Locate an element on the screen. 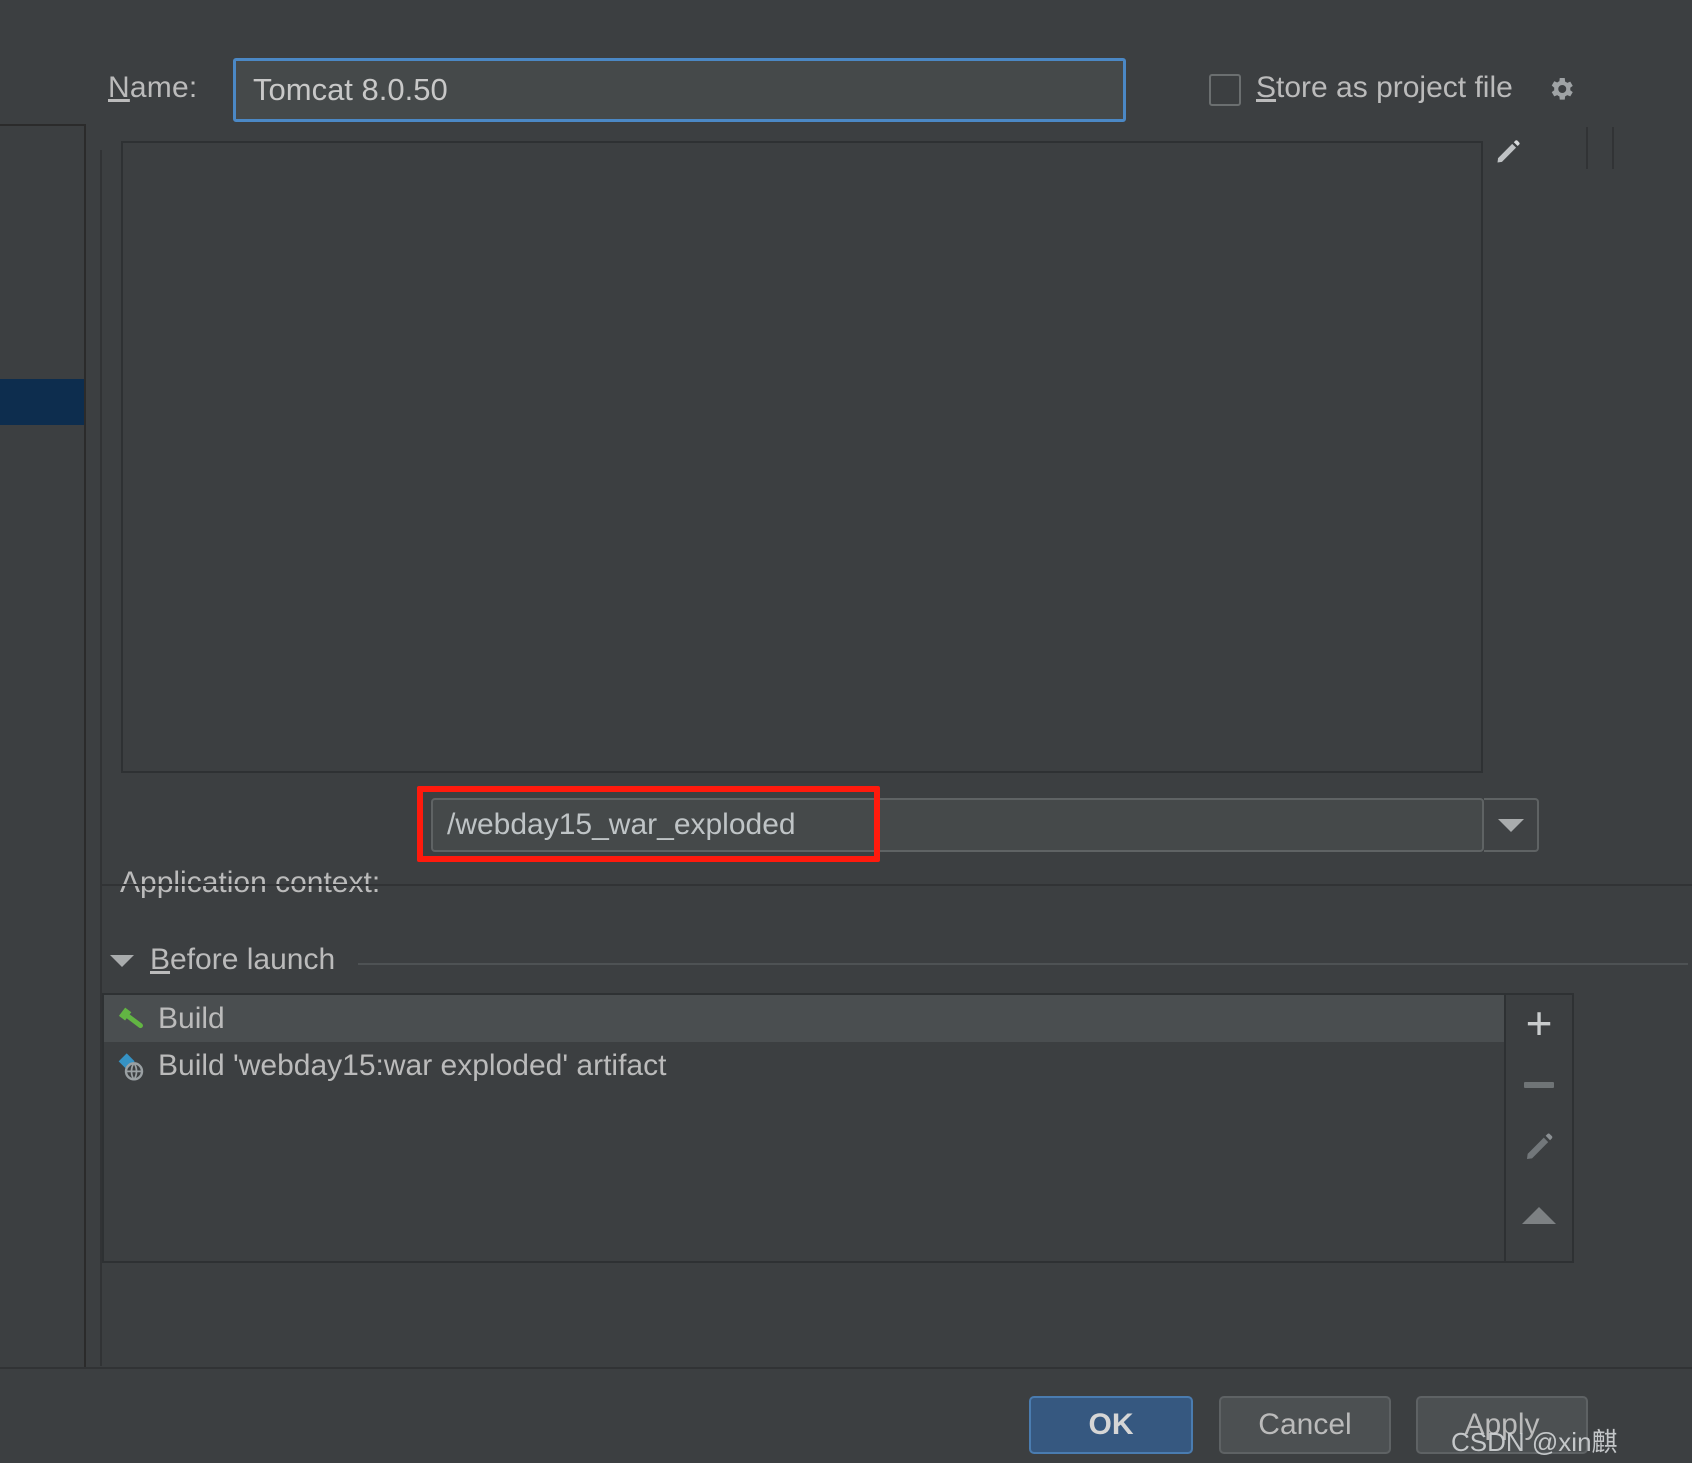  application-context-dropdown-button is located at coordinates (1511, 825).